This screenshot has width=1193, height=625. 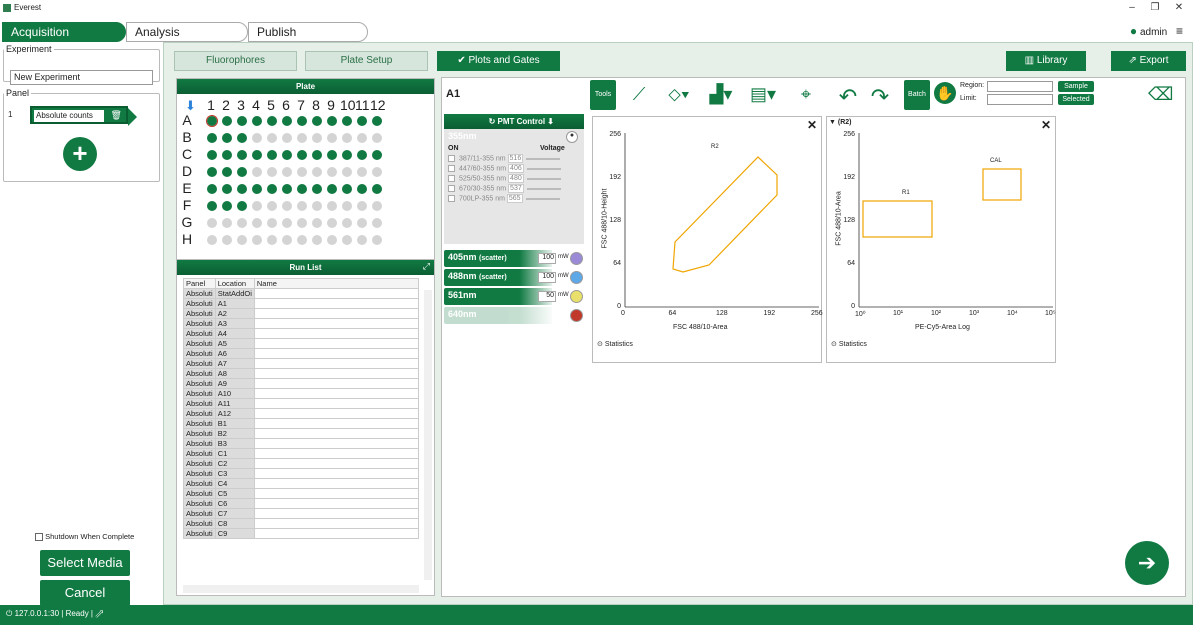 What do you see at coordinates (498, 61) in the screenshot?
I see `tab-plots-and-gates: ✔ Plots and Gates` at bounding box center [498, 61].